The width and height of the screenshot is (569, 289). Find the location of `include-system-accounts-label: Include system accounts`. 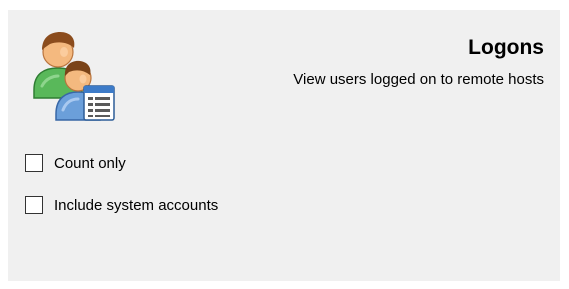

include-system-accounts-label: Include system accounts is located at coordinates (136, 205).